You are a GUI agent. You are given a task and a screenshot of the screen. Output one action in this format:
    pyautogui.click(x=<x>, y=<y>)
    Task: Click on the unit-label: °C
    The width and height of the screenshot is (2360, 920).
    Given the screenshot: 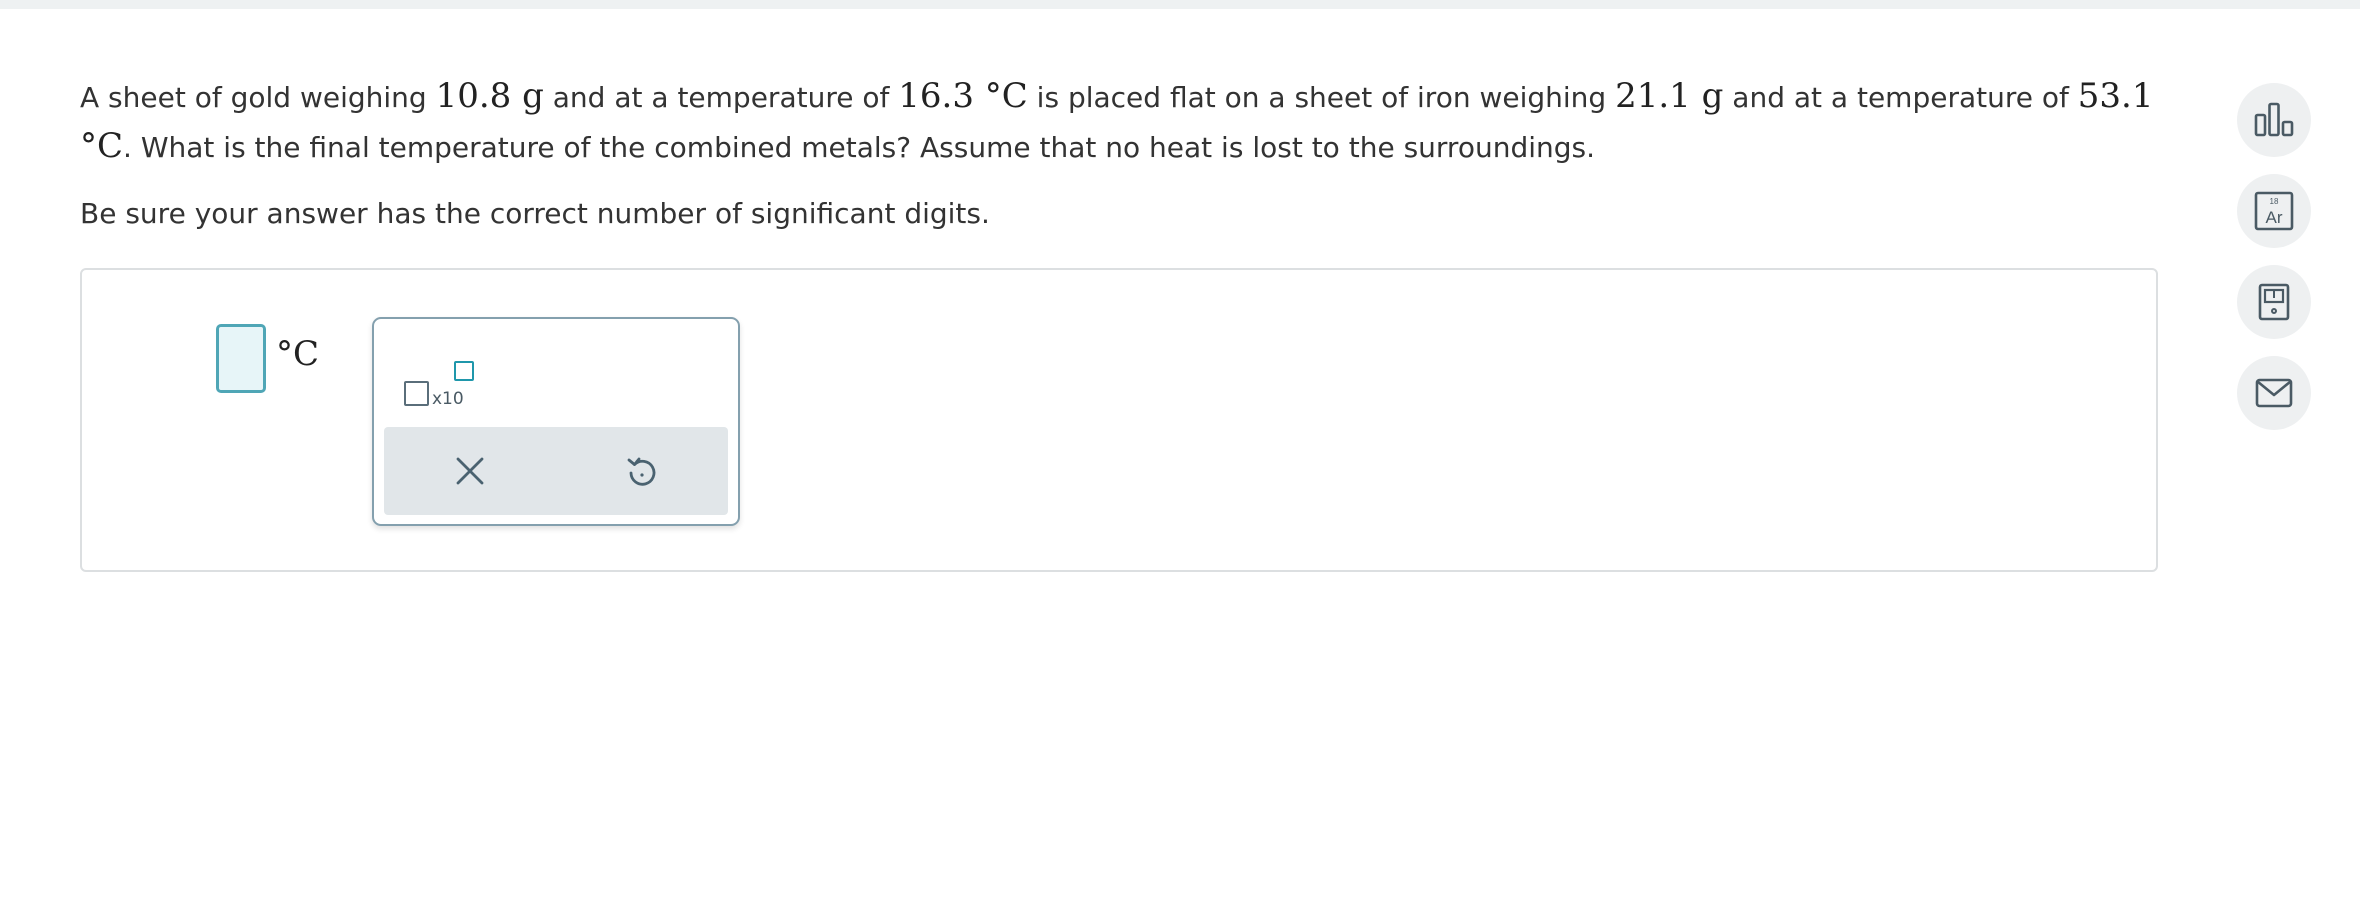 What is the action you would take?
    pyautogui.click(x=298, y=354)
    